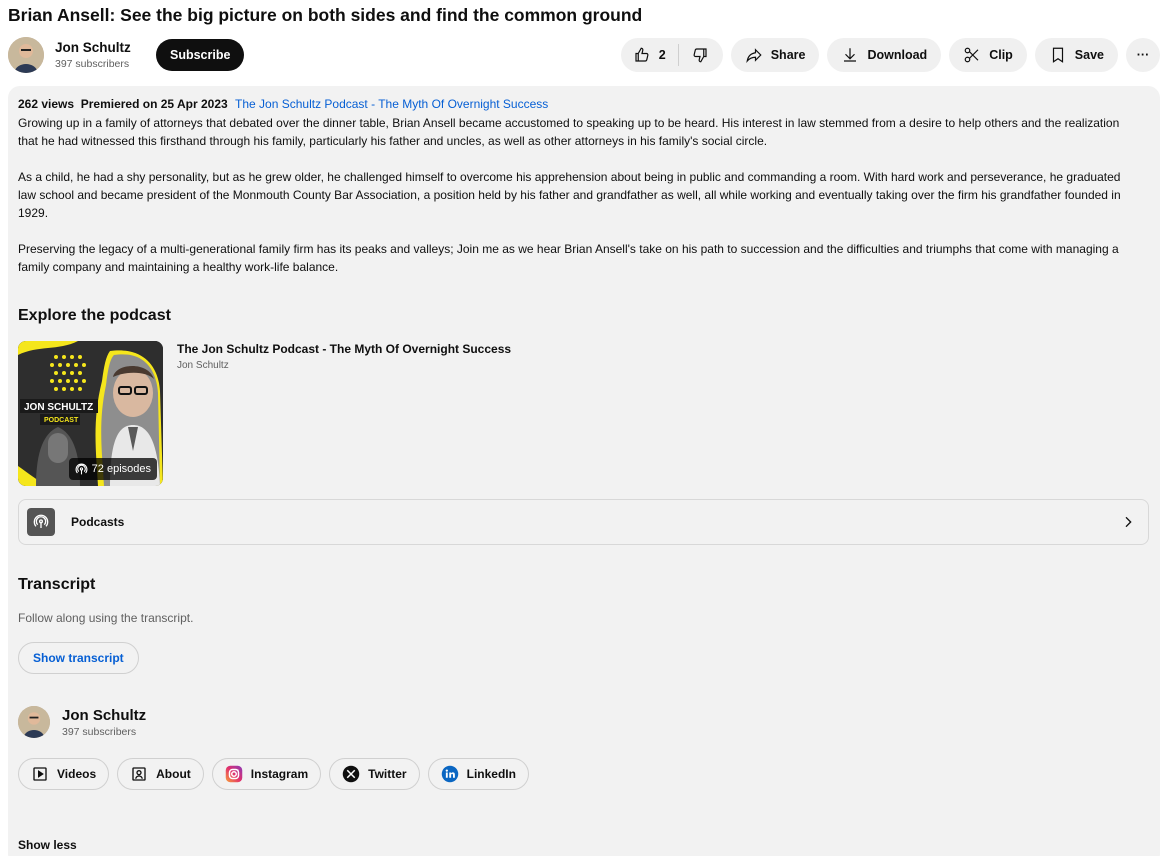 The image size is (1164, 856). I want to click on channel-avatar, so click(26, 55).